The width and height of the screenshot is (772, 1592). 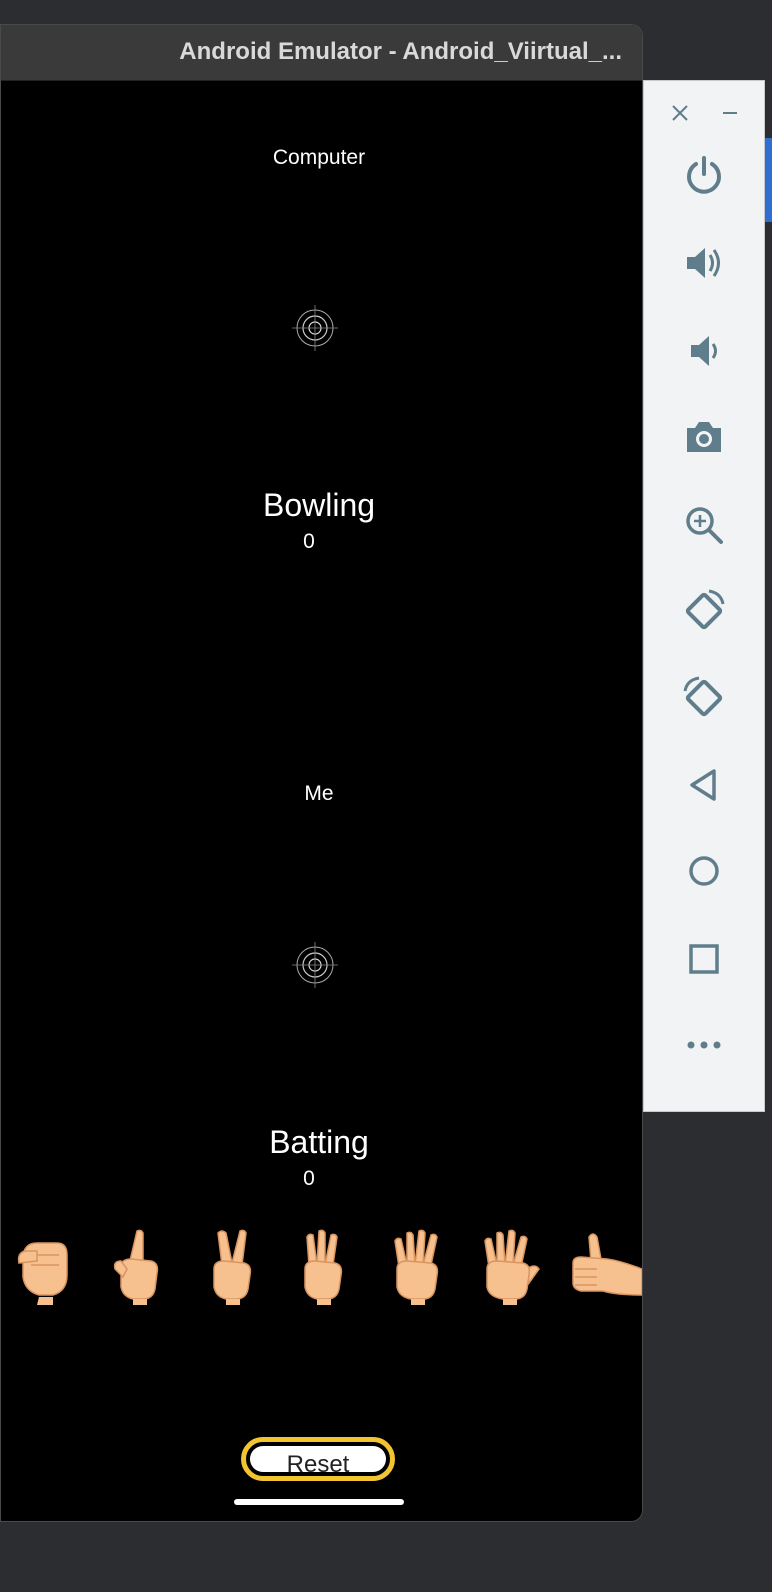 I want to click on minimize-icon, so click(x=730, y=113).